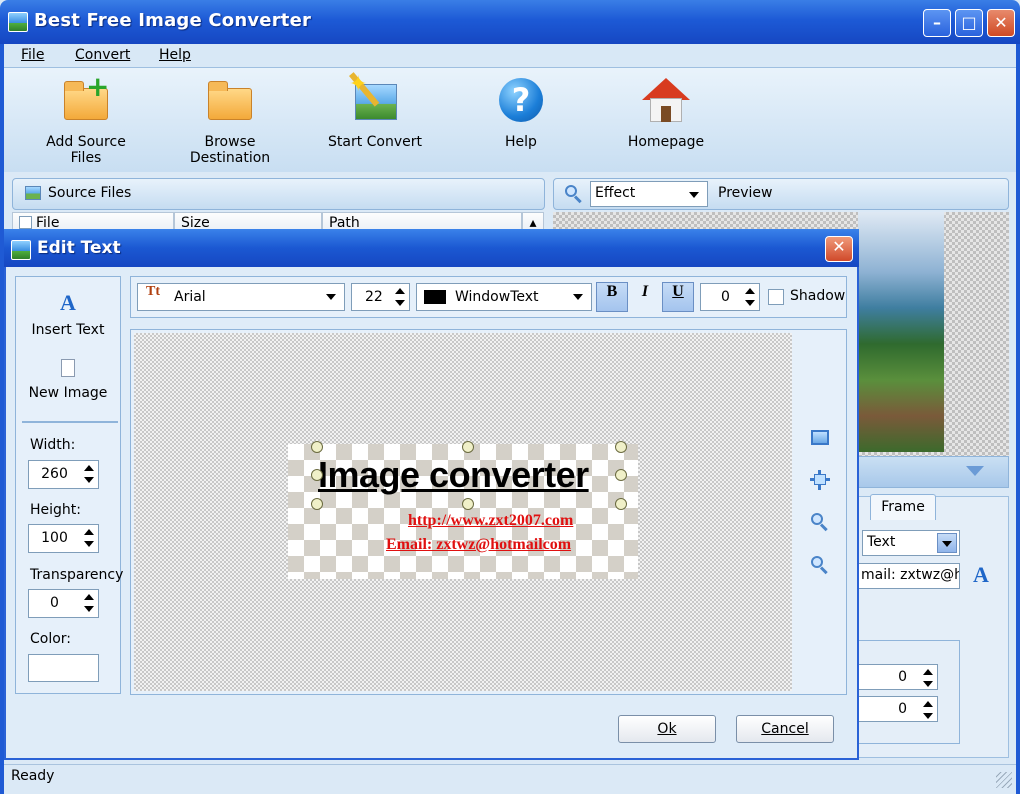 Image resolution: width=1020 pixels, height=794 pixels. I want to click on dialog-close-icon: ✕, so click(839, 249).